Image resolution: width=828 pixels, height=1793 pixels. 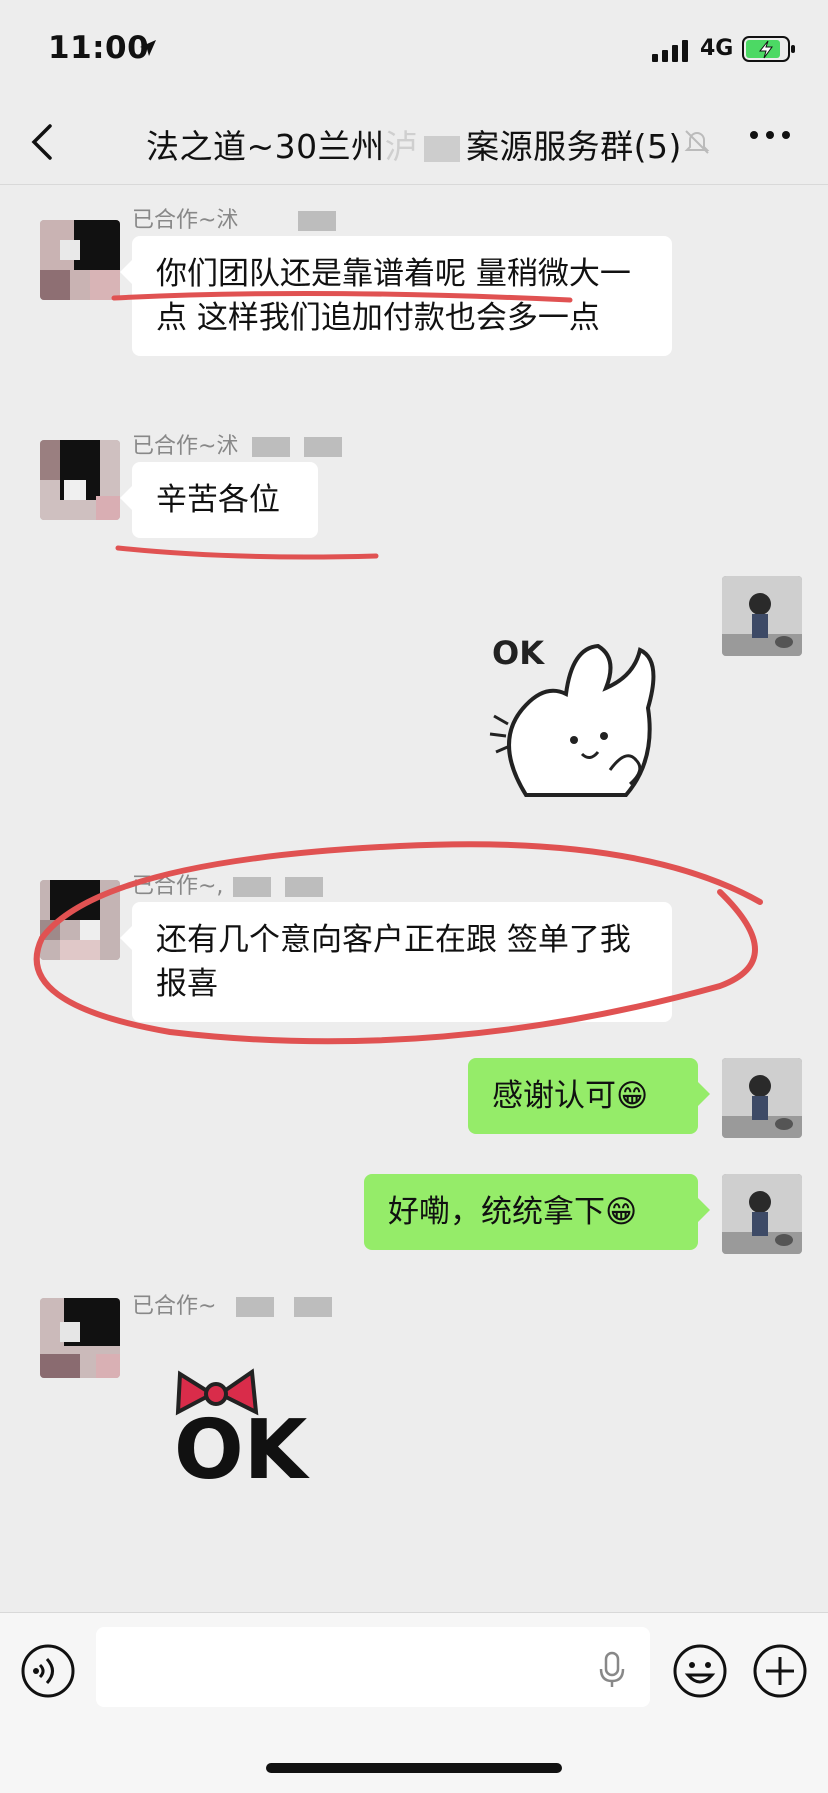 I want to click on message-bubble: 你们团队还是靠谱着呢 量稍微大一点 这样我们追加付款也会多一点, so click(x=396, y=296).